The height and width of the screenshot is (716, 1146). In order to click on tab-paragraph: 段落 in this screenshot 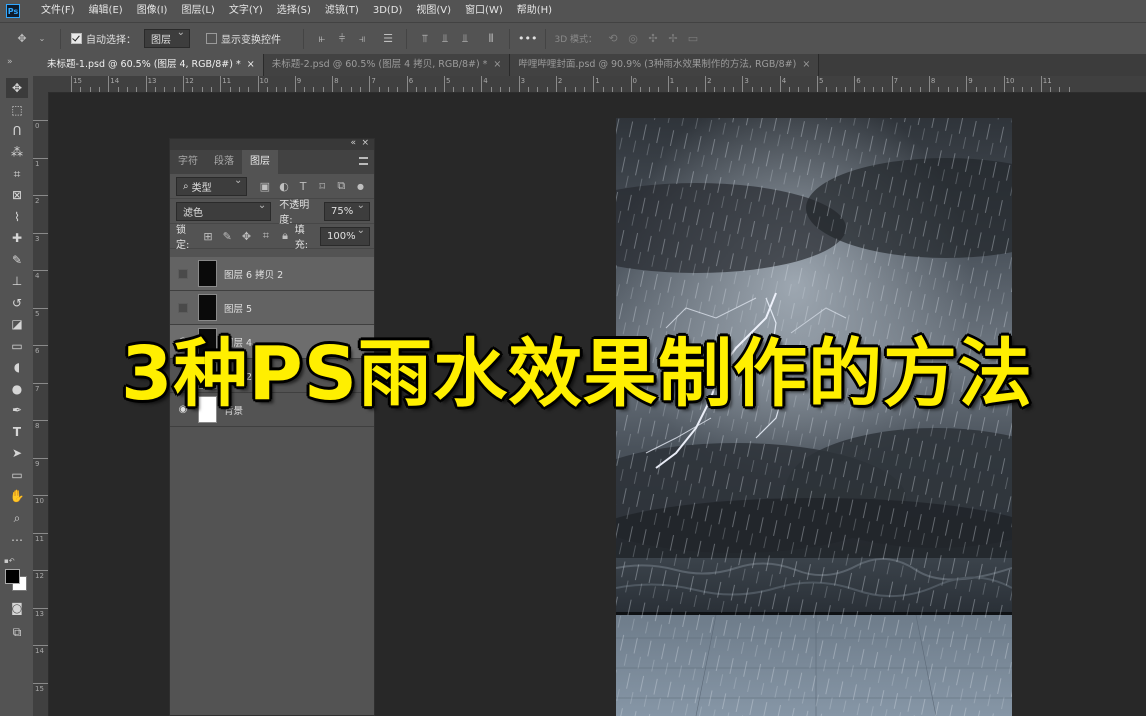, I will do `click(224, 162)`.